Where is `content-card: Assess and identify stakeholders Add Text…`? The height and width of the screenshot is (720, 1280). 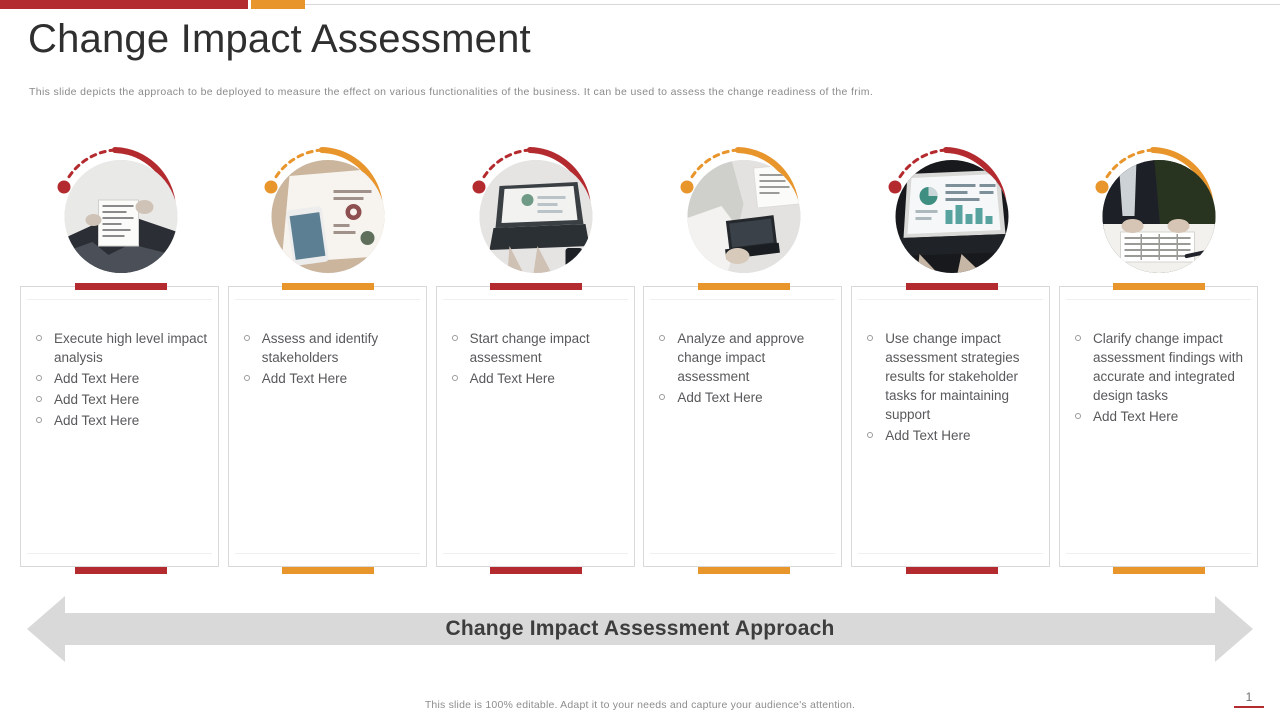
content-card: Assess and identify stakeholders Add Text… is located at coordinates (327, 426).